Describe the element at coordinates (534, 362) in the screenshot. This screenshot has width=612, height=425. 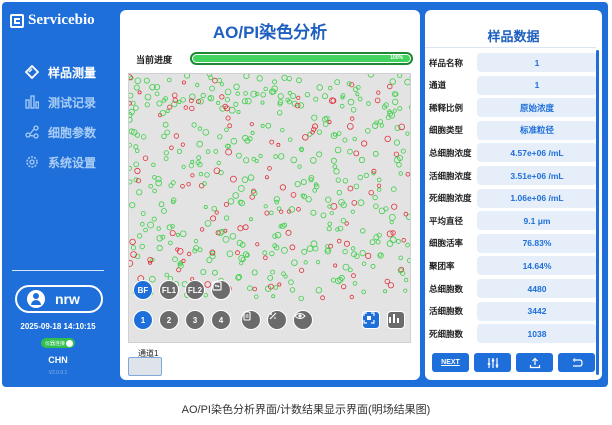
I see `export-button` at that location.